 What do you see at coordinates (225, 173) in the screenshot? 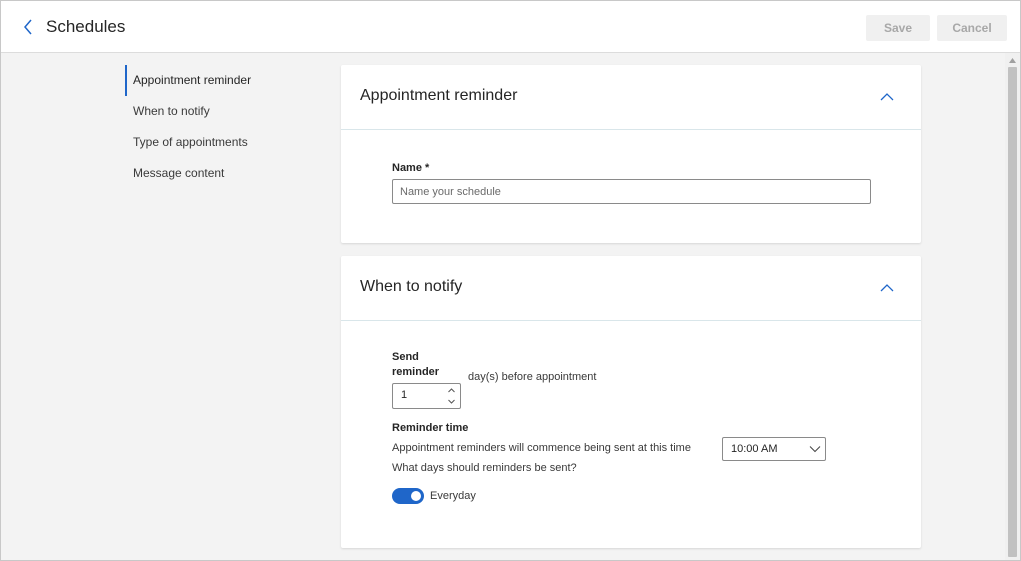
I see `nav-item-message-content: Message content` at bounding box center [225, 173].